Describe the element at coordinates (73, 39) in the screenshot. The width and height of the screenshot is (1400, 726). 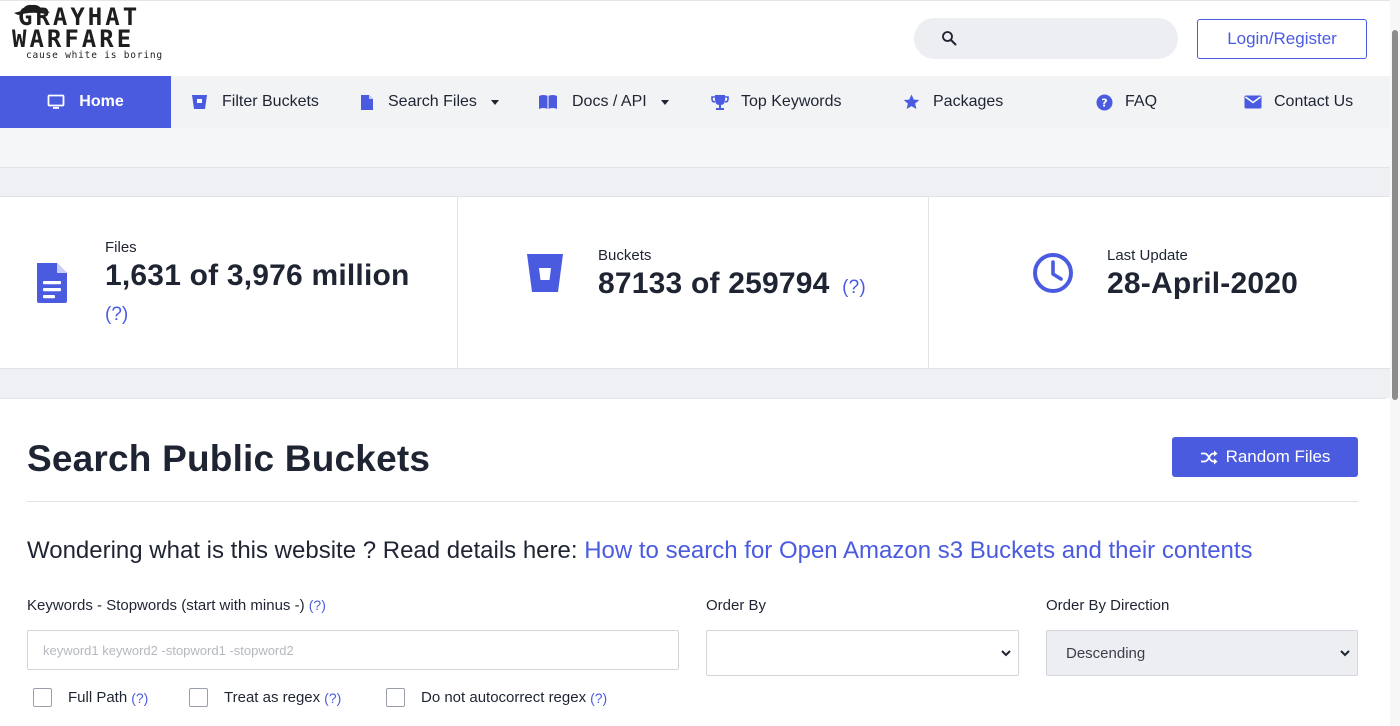
I see `logo-line-2: WARFARE` at that location.